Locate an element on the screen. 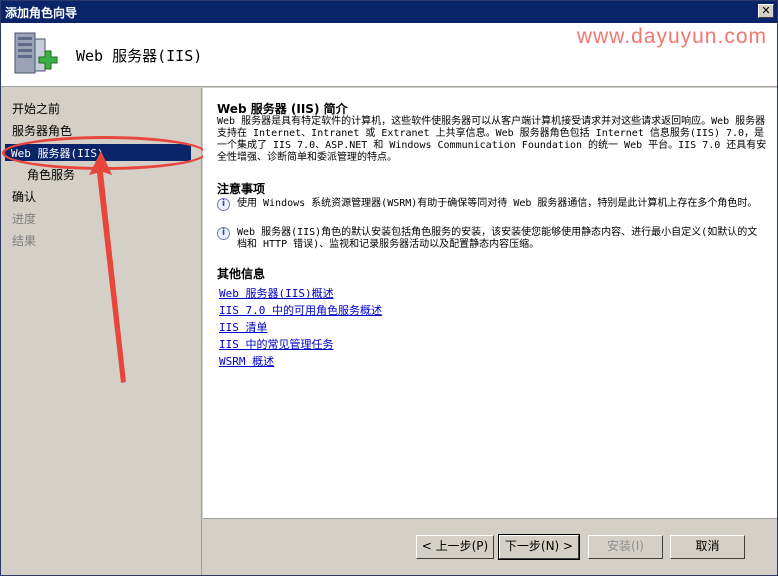 The image size is (778, 576). sidebar-item-role-services: 角色服务 is located at coordinates (51, 174).